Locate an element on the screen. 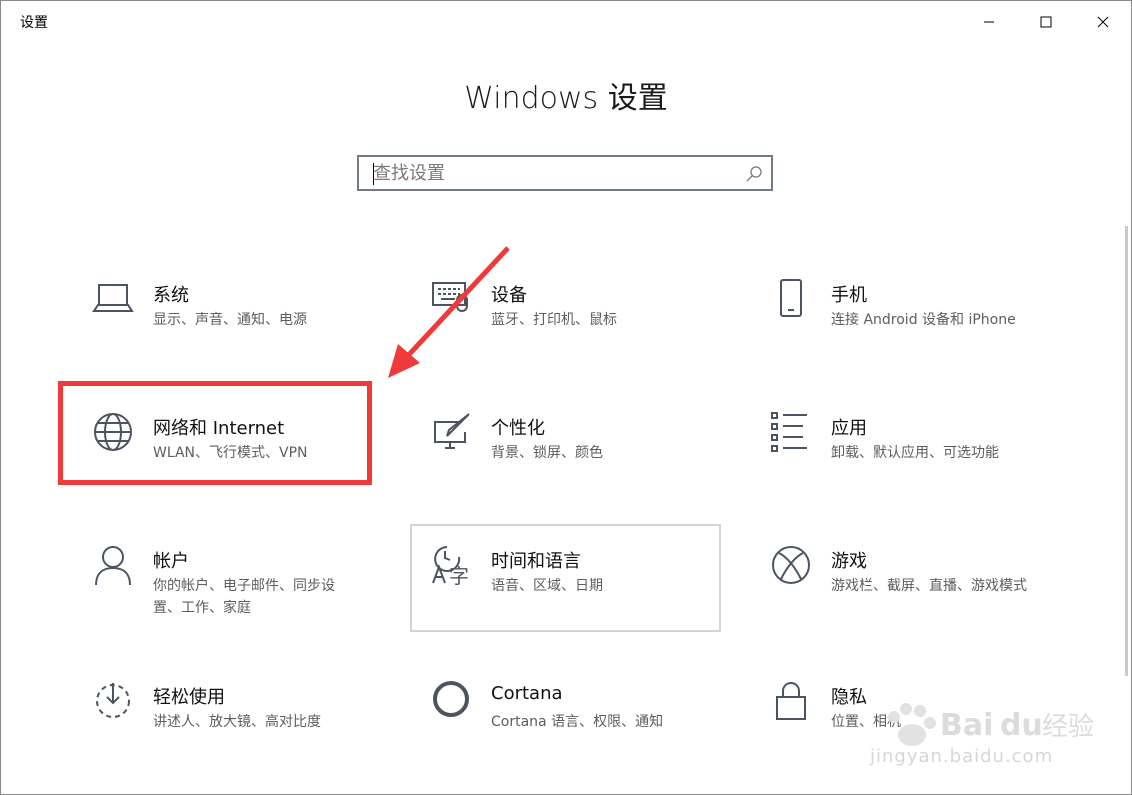  tile-desc: 卸载、默认应用、可选功能 is located at coordinates (915, 453).